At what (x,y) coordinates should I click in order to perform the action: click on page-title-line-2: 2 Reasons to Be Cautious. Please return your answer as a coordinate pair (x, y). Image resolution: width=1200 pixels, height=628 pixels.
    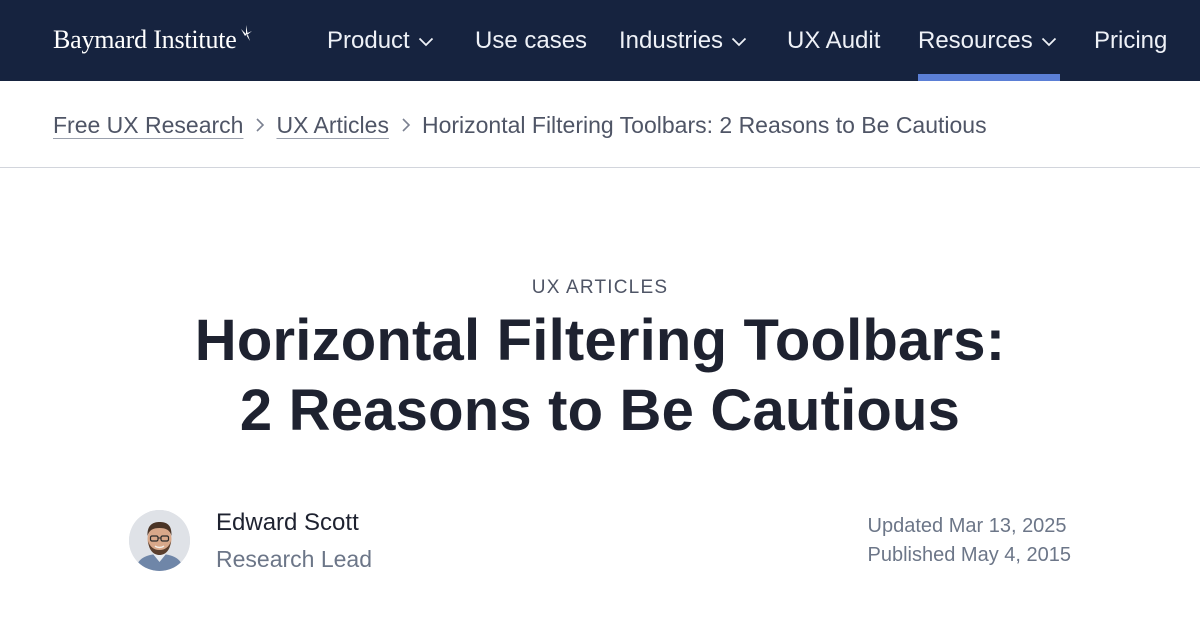
    Looking at the image, I should click on (600, 410).